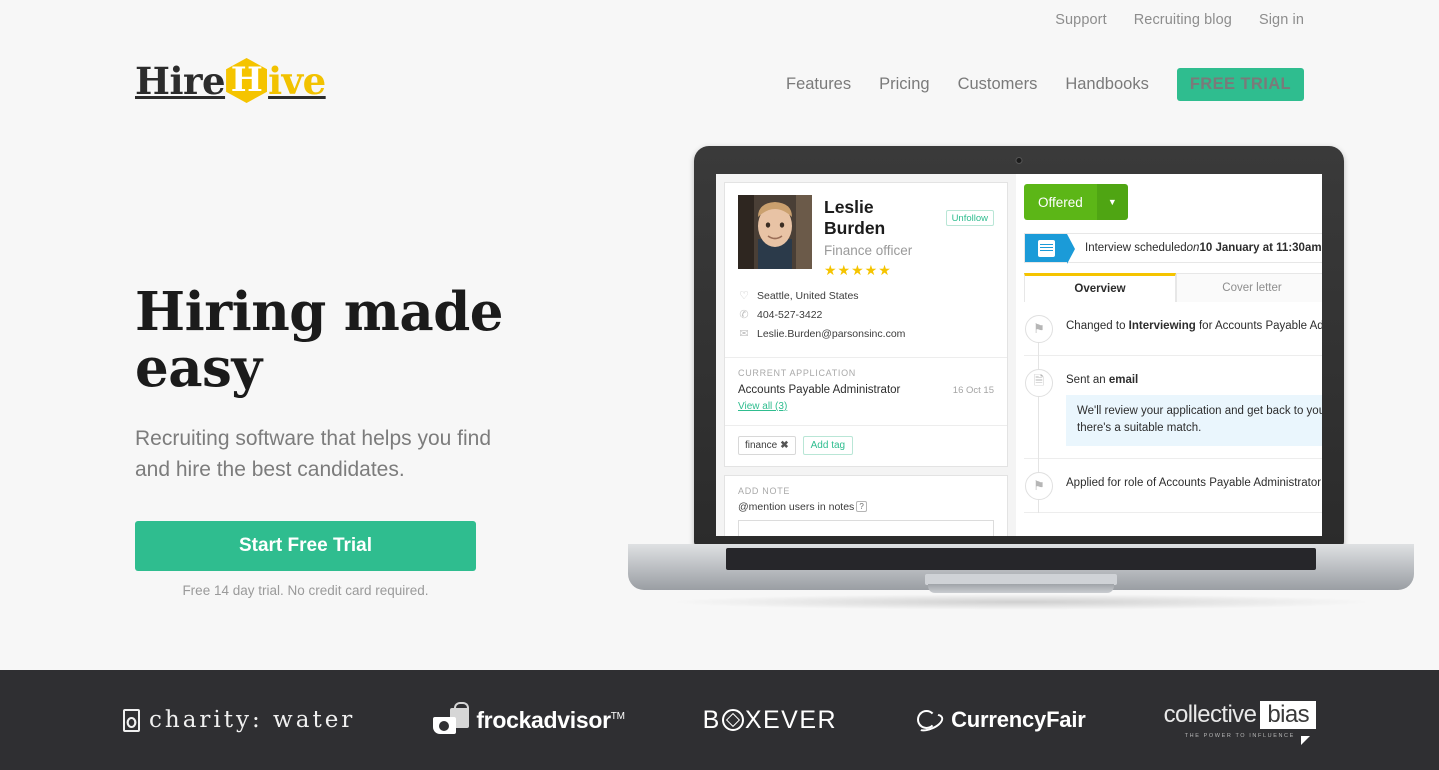  What do you see at coordinates (543, 719) in the screenshot?
I see `logo-frockadvisor-text: frockadvisor` at bounding box center [543, 719].